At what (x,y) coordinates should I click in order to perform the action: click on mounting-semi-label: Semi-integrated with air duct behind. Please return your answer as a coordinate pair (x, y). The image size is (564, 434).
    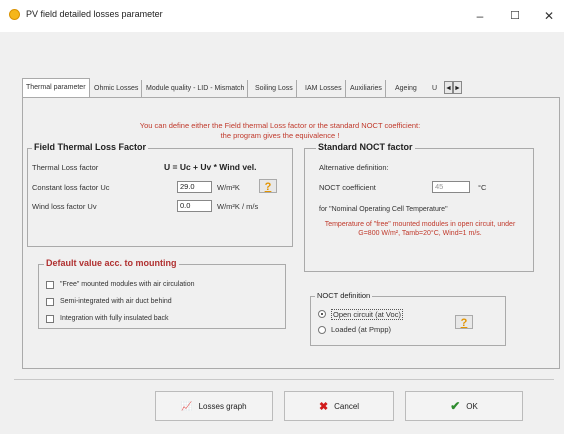
    Looking at the image, I should click on (116, 301).